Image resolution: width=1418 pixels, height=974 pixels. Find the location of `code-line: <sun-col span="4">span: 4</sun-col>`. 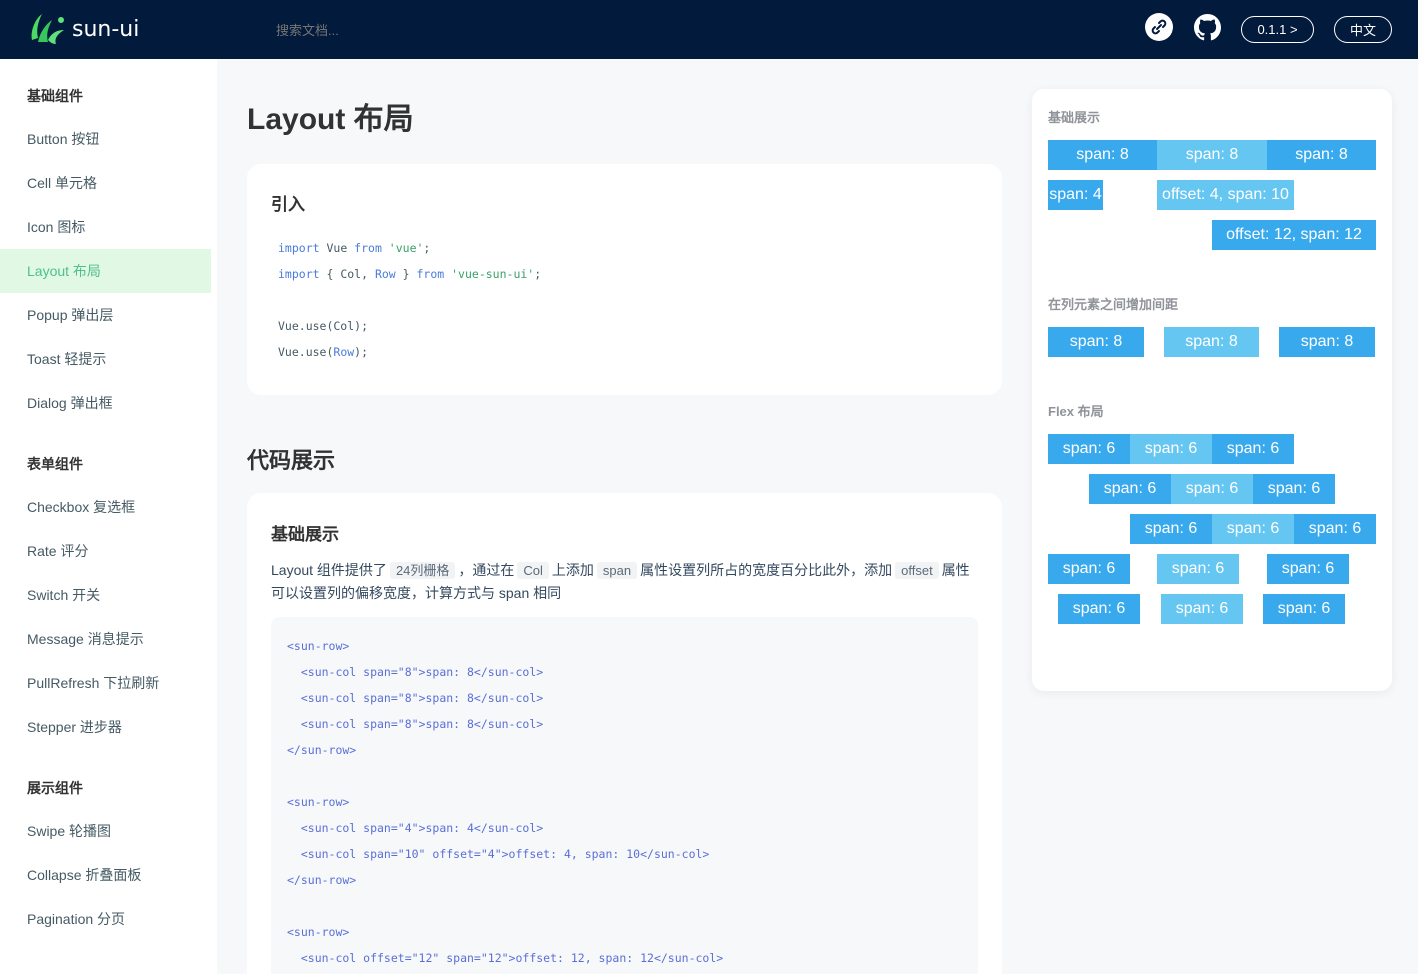

code-line: <sun-col span="4">span: 4</sun-col> is located at coordinates (415, 828).